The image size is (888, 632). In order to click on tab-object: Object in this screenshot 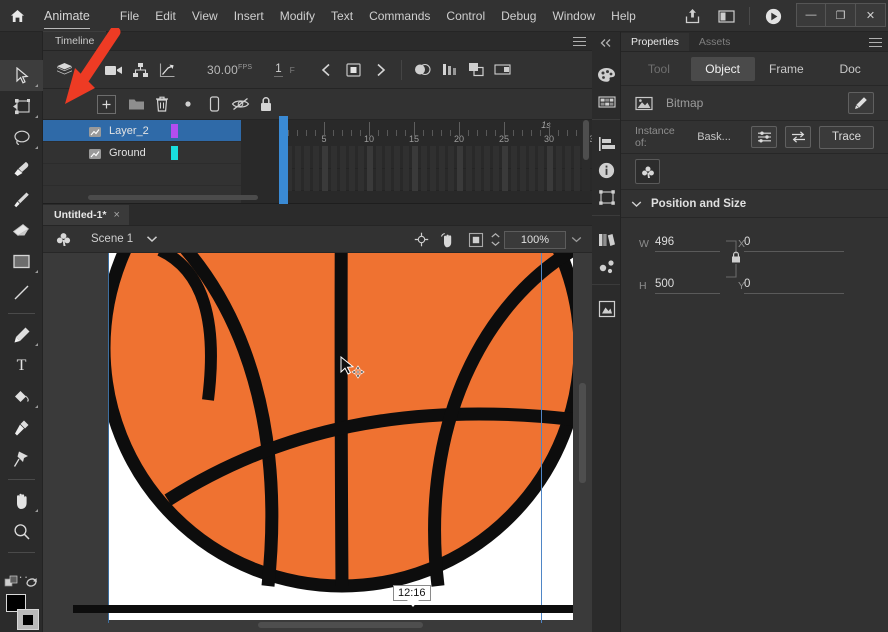, I will do `click(722, 68)`.